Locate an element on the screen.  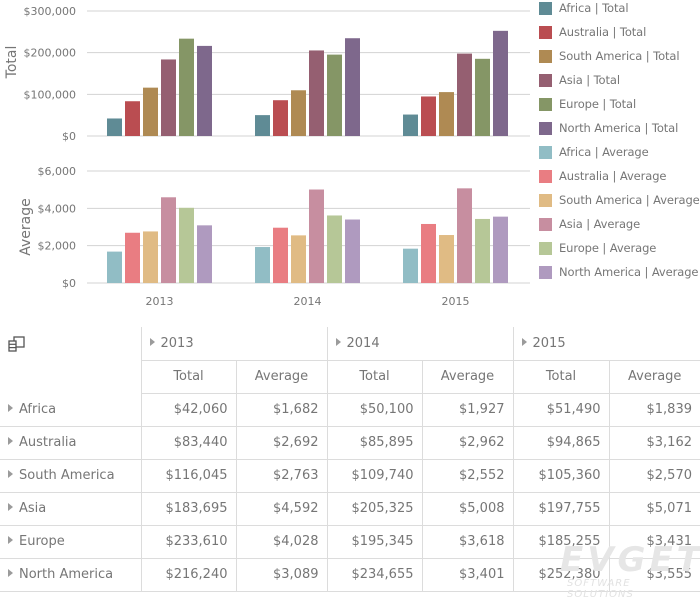
data-cell: $85,895 is located at coordinates (374, 442).